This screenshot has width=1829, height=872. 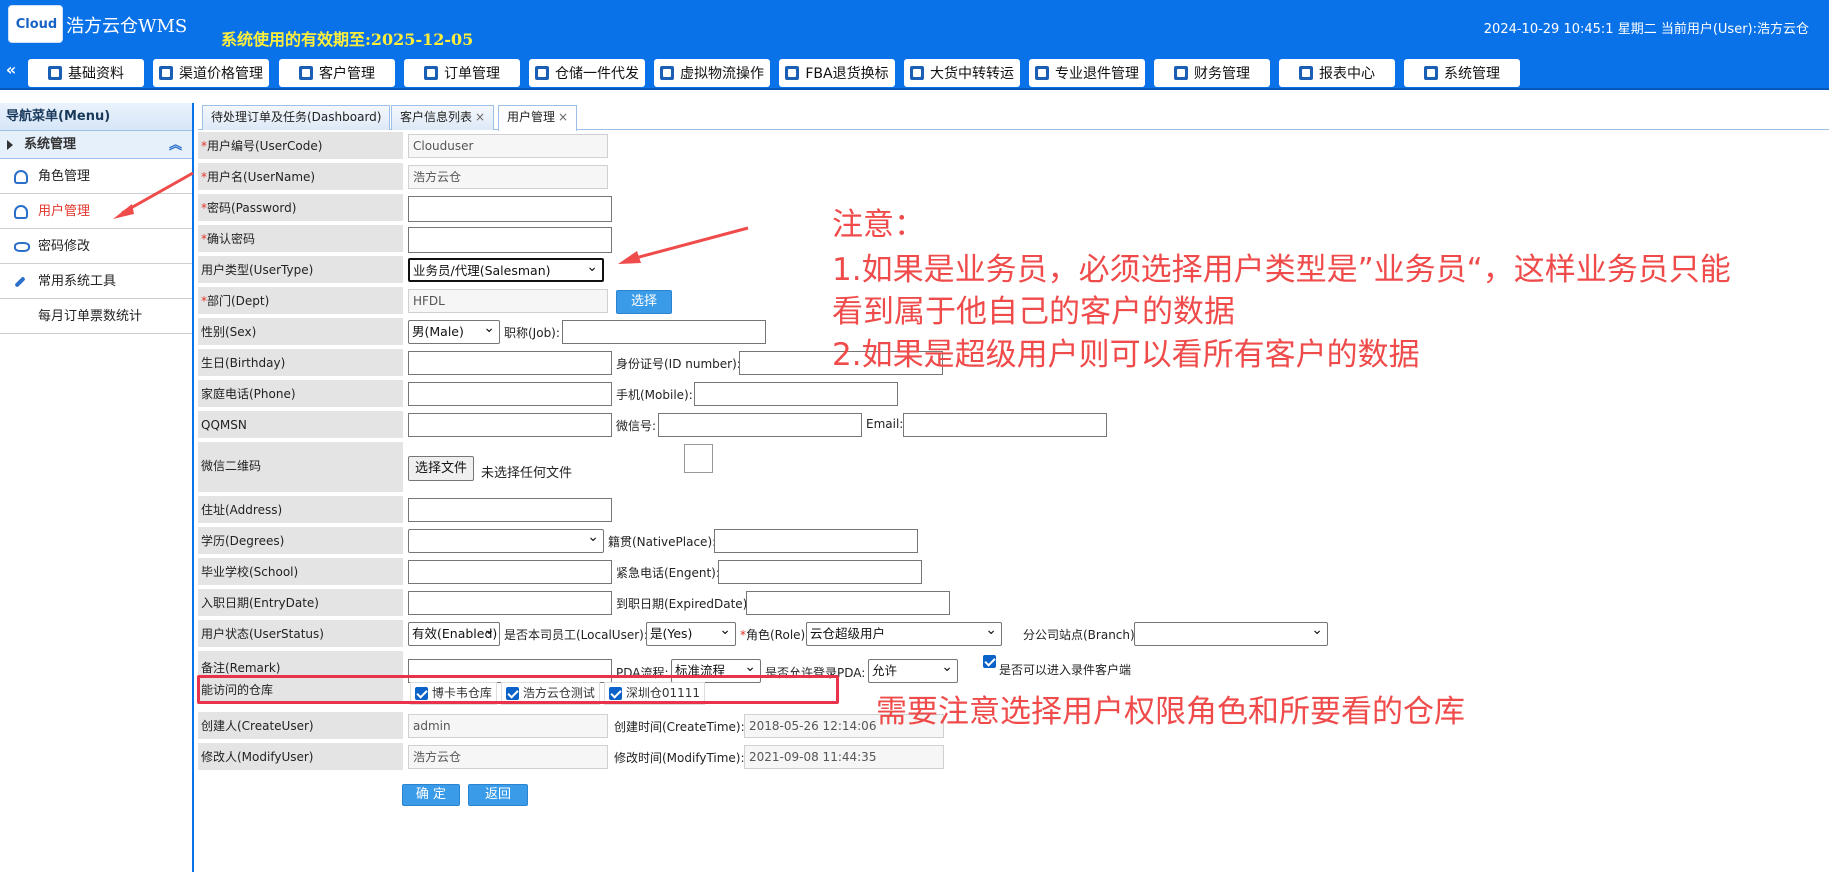 I want to click on annotation-arrows, so click(x=431, y=217).